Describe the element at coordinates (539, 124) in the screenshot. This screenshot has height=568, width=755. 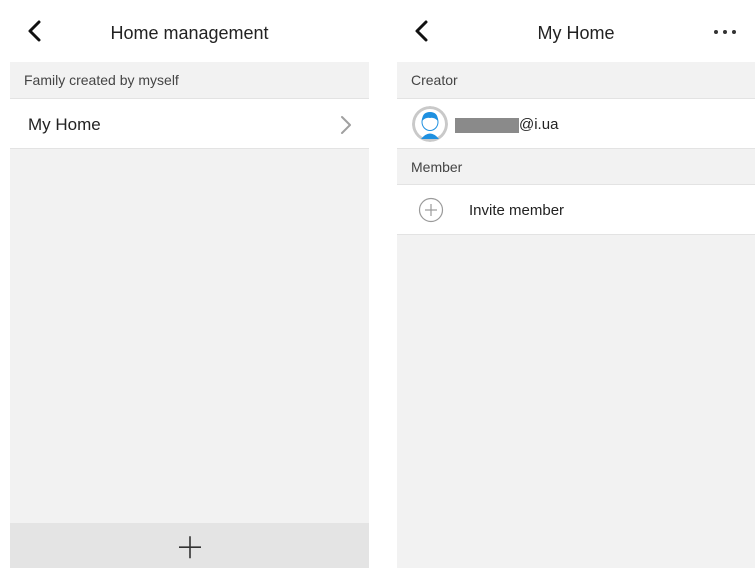
I see `creator-email: @i.ua` at that location.